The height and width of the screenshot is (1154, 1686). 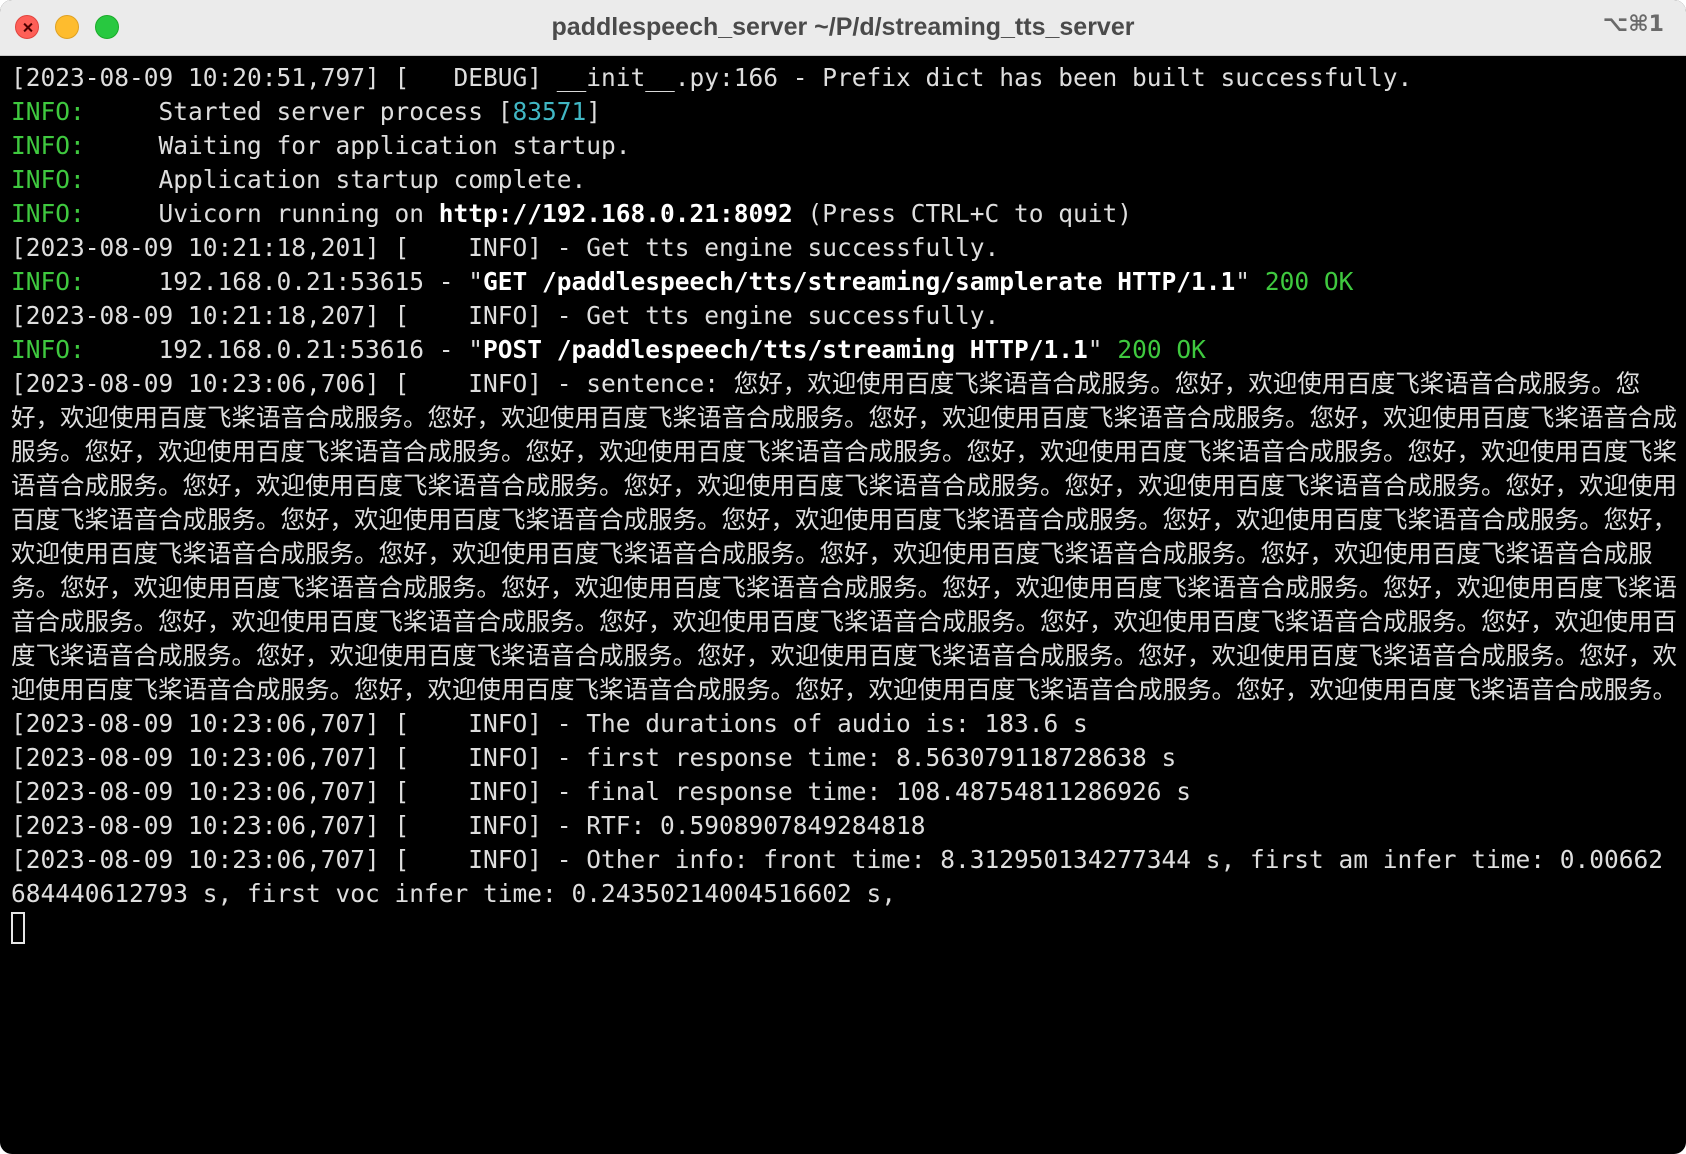 What do you see at coordinates (962, 213) in the screenshot?
I see `log-text: (Press CTRL+C to quit)` at bounding box center [962, 213].